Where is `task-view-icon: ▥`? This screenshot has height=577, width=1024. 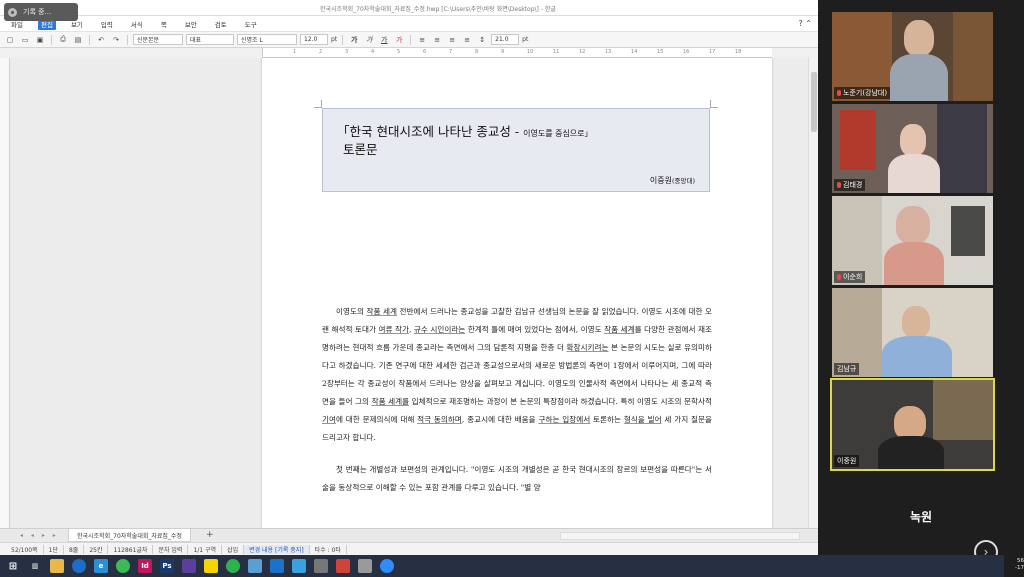 task-view-icon: ▥ is located at coordinates (35, 566).